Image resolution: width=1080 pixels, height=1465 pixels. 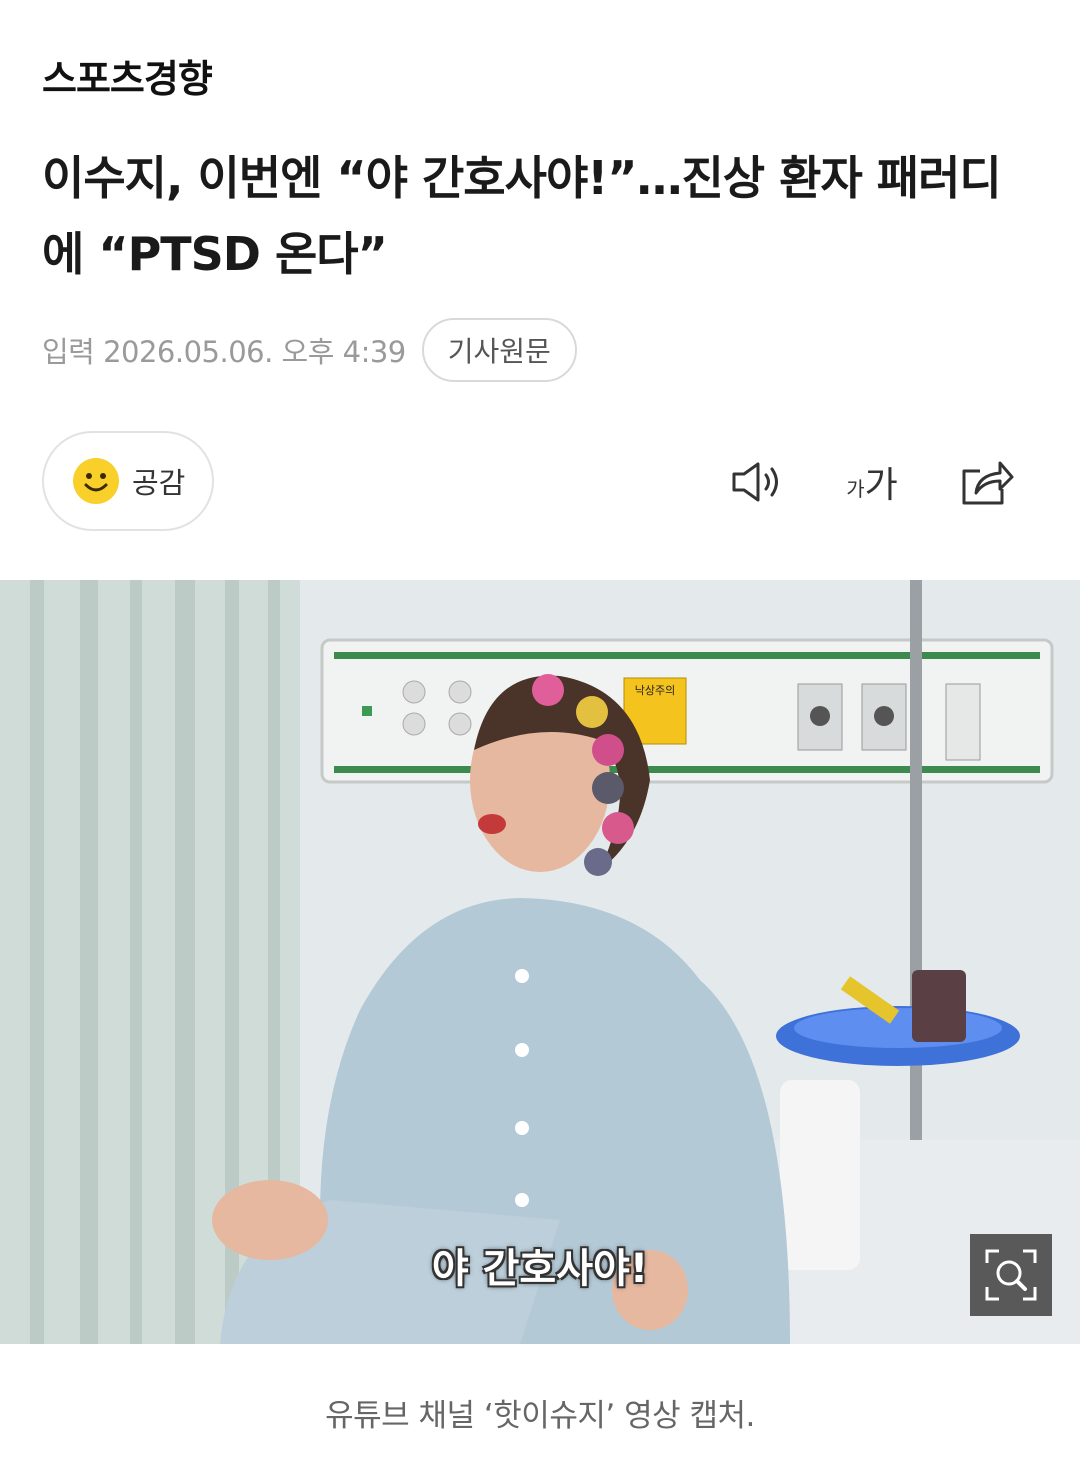 I want to click on reaction-button: 공감, so click(x=128, y=481).